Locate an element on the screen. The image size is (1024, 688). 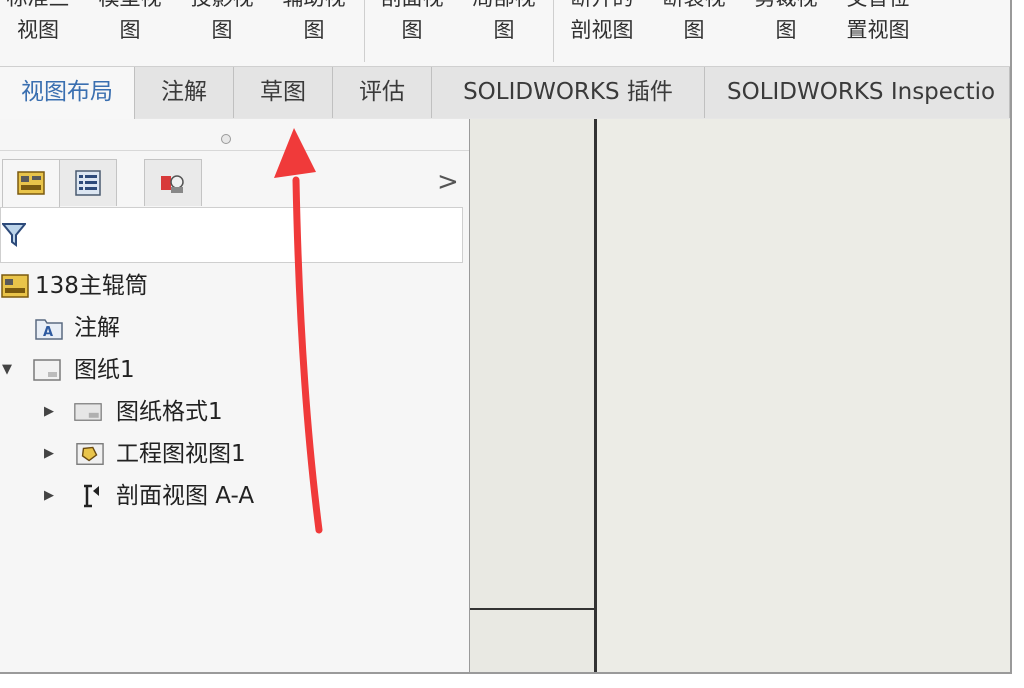
ribbon-button-label-1: 断开的 is located at coordinates (602, 4).